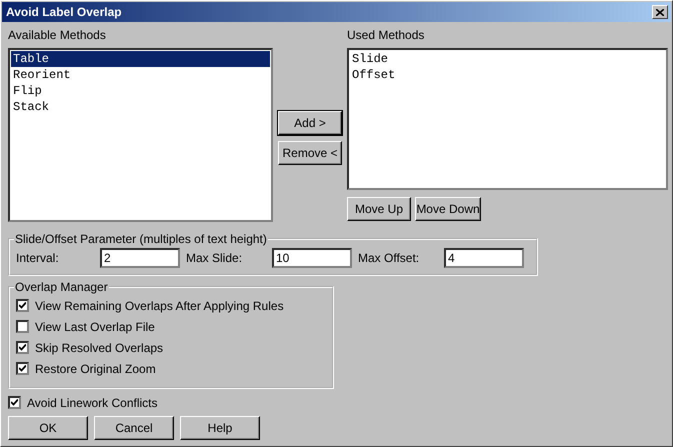 This screenshot has width=673, height=447. I want to click on input-field: 10, so click(312, 258).